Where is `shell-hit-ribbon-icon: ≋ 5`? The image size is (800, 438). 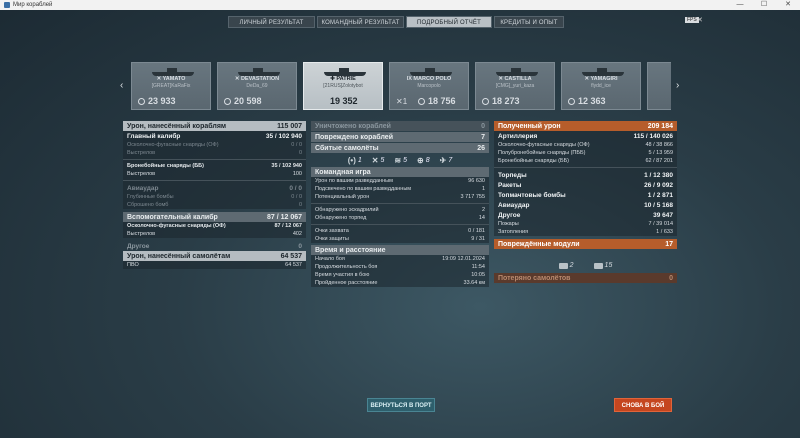
shell-hit-ribbon-icon: ≋ 5 is located at coordinates (401, 160).